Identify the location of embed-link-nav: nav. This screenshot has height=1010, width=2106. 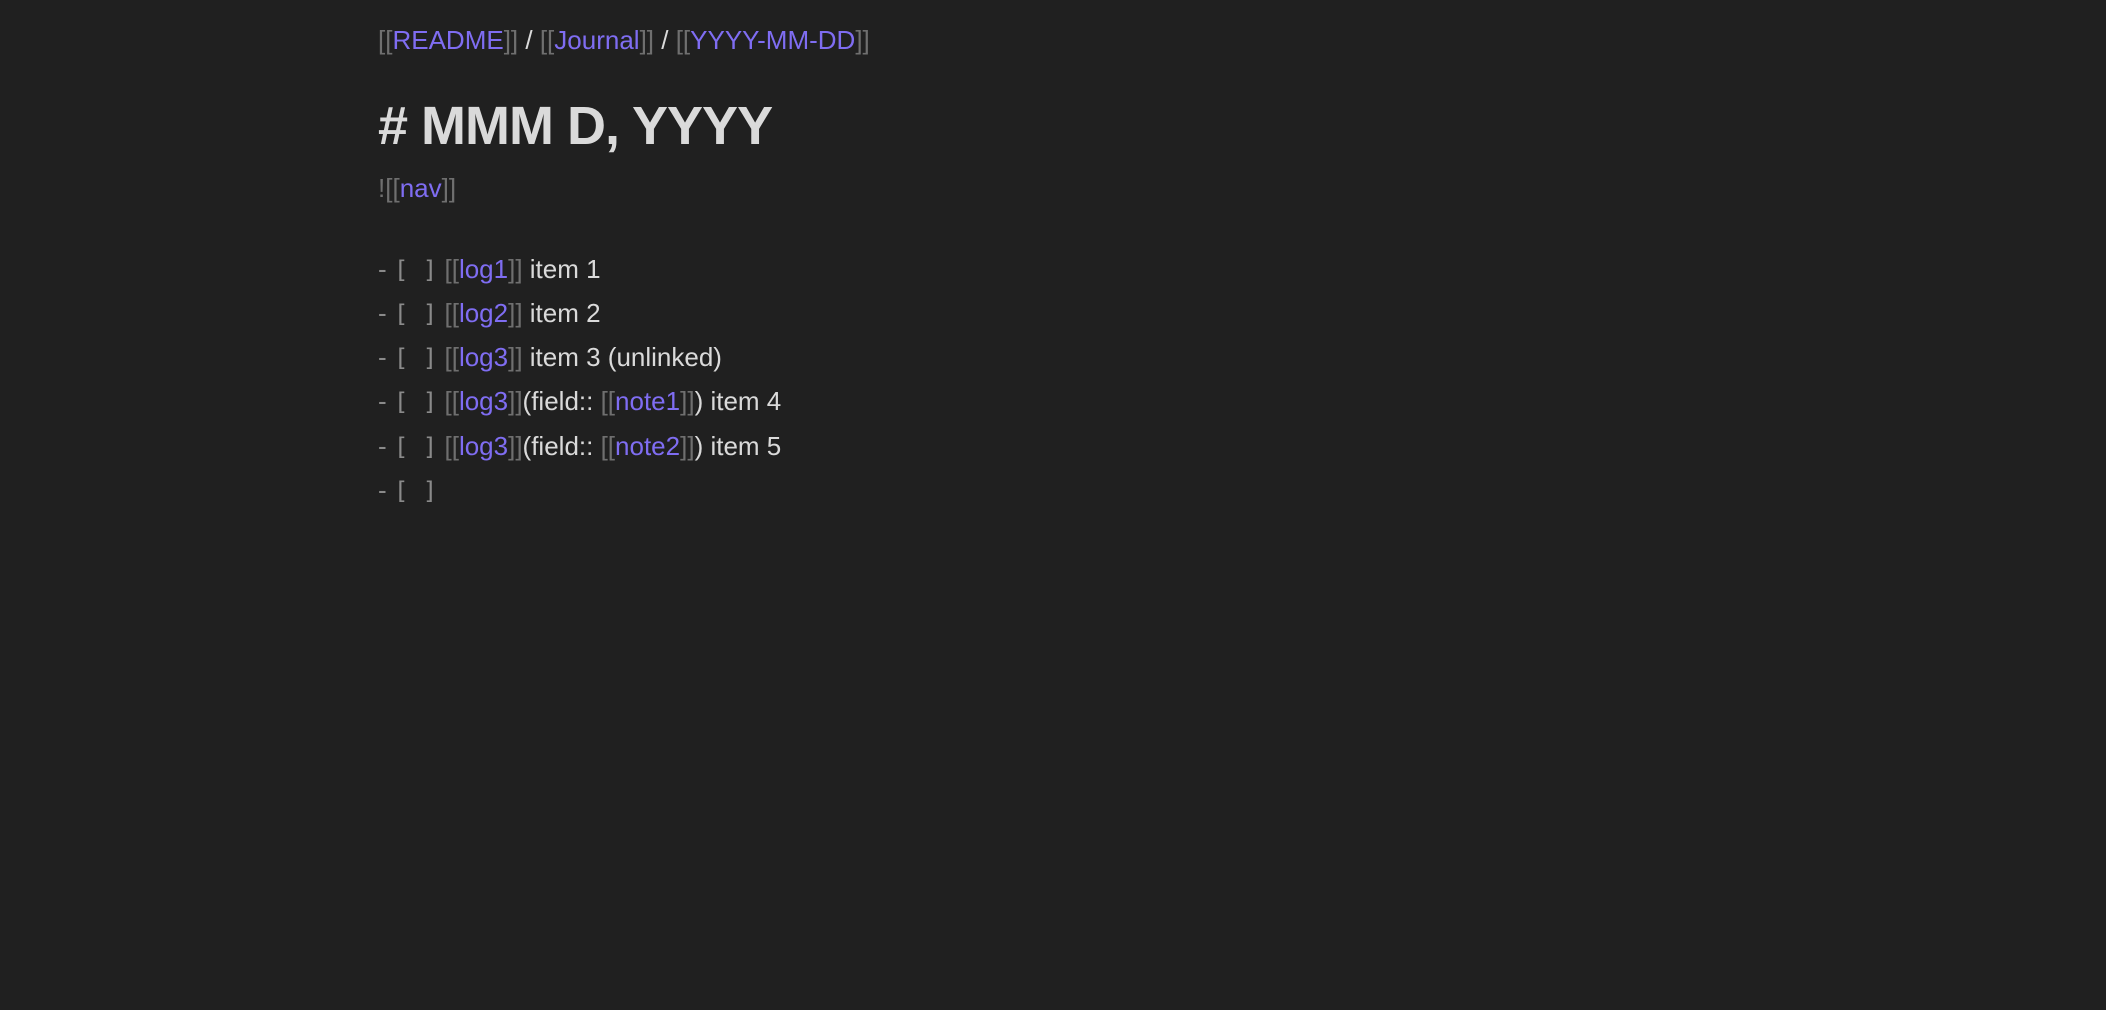
(421, 188).